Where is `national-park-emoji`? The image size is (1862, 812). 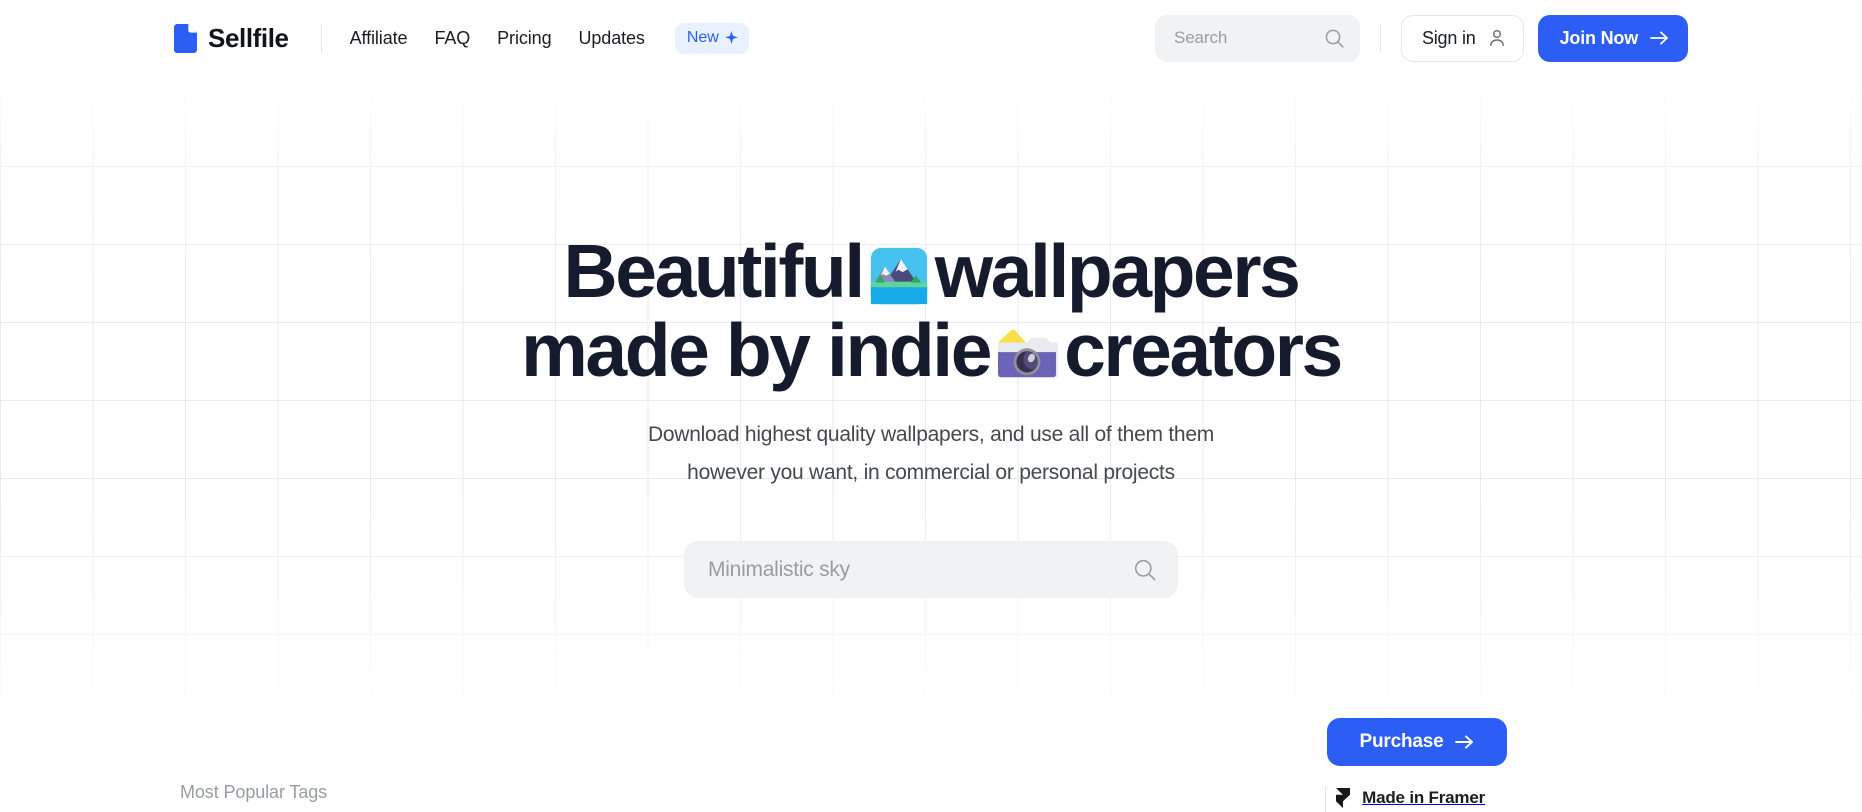
national-park-emoji is located at coordinates (899, 276).